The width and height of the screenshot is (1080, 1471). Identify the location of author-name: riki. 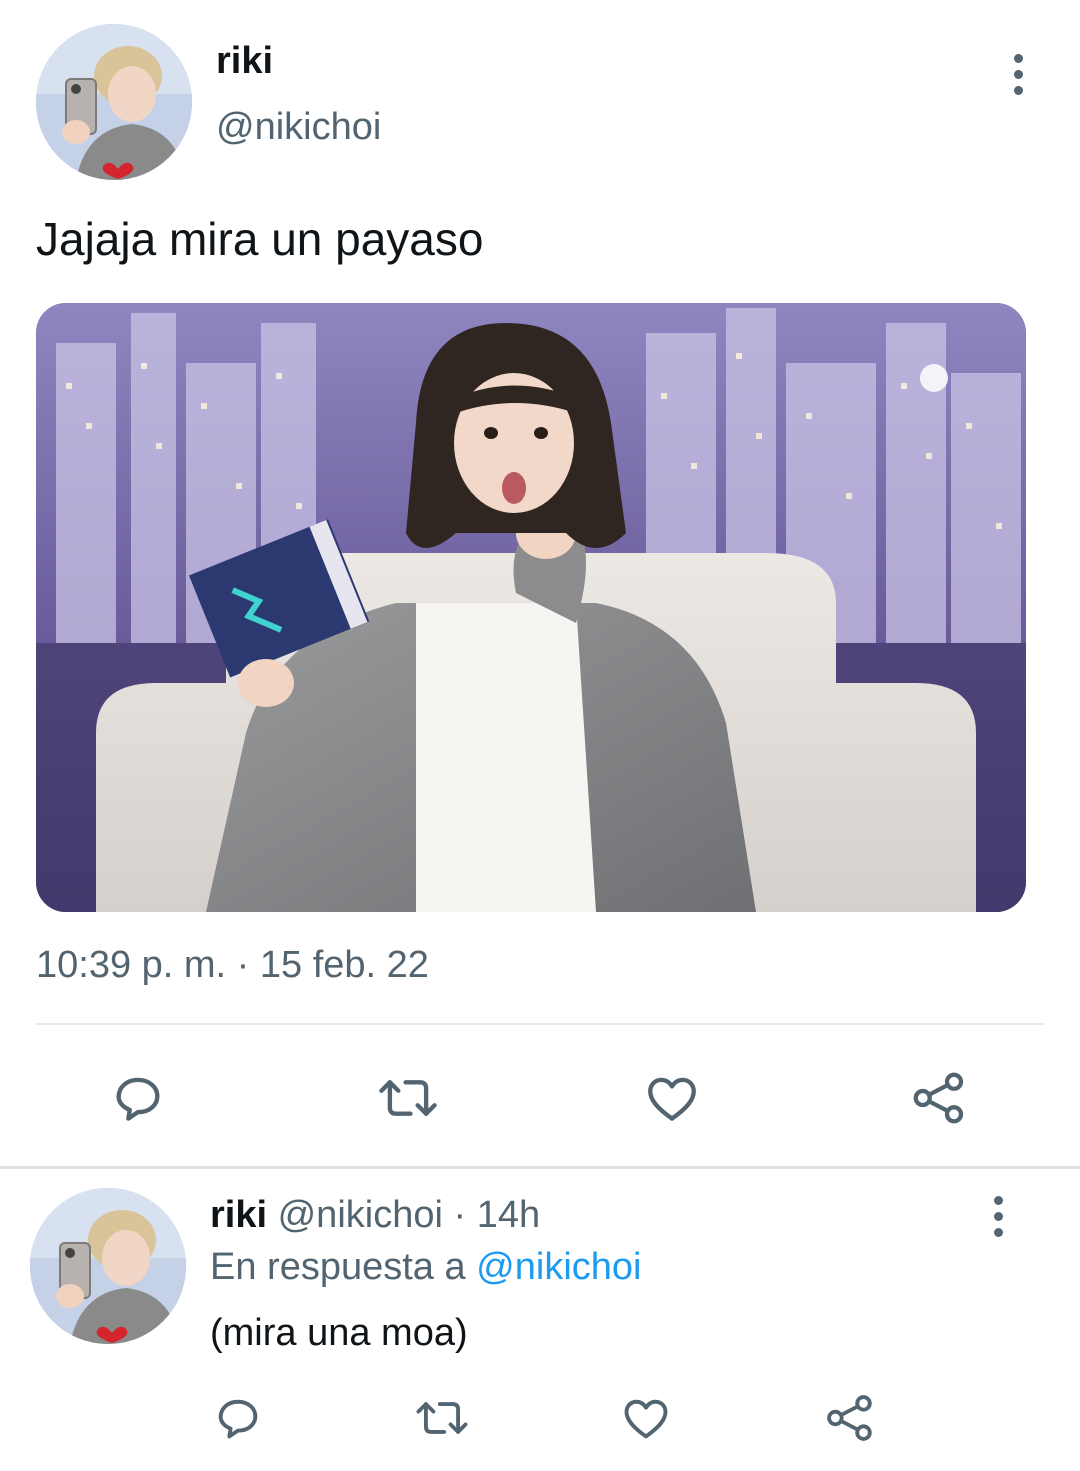
(244, 61).